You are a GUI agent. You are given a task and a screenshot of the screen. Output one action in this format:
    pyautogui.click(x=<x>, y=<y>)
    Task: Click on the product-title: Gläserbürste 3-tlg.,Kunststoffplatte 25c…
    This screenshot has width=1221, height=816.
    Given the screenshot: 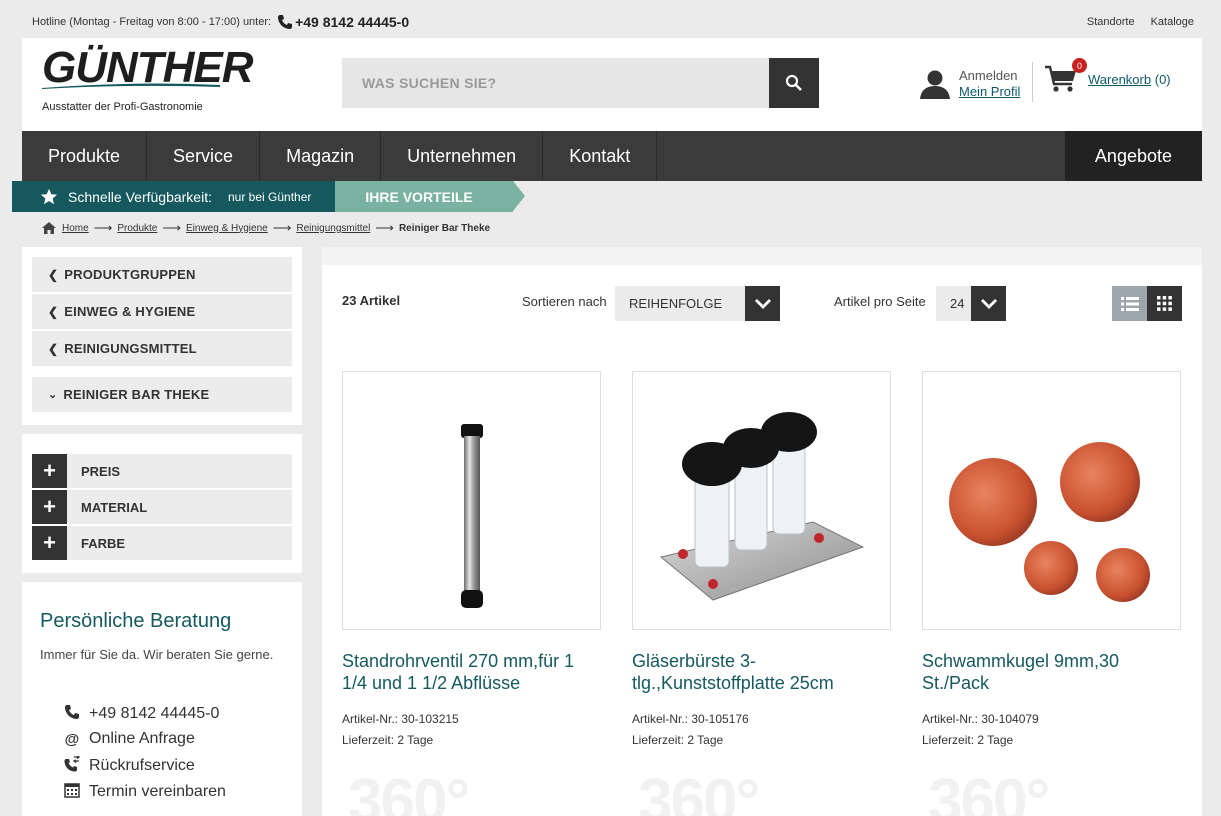 What is the action you would take?
    pyautogui.click(x=762, y=672)
    